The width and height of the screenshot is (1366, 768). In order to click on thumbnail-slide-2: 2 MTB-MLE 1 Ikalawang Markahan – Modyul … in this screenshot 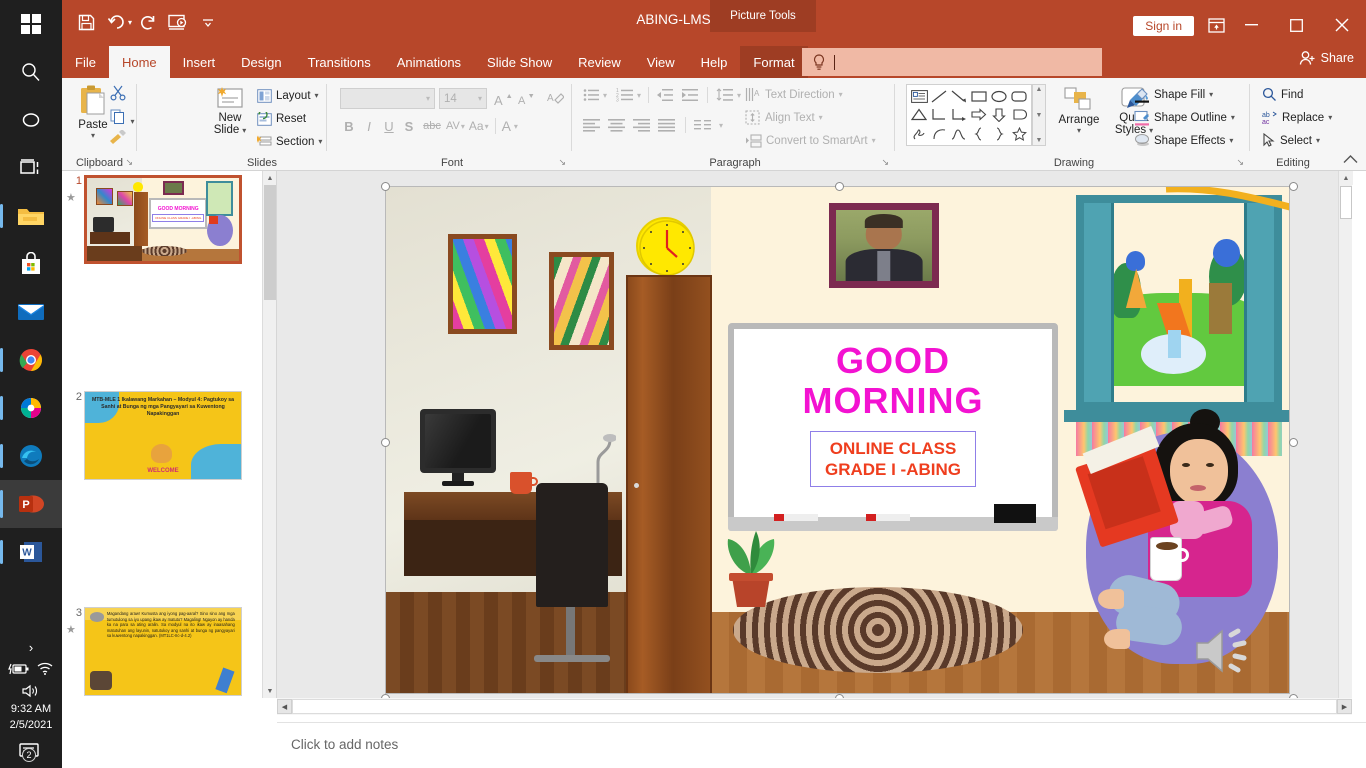, I will do `click(169, 441)`.